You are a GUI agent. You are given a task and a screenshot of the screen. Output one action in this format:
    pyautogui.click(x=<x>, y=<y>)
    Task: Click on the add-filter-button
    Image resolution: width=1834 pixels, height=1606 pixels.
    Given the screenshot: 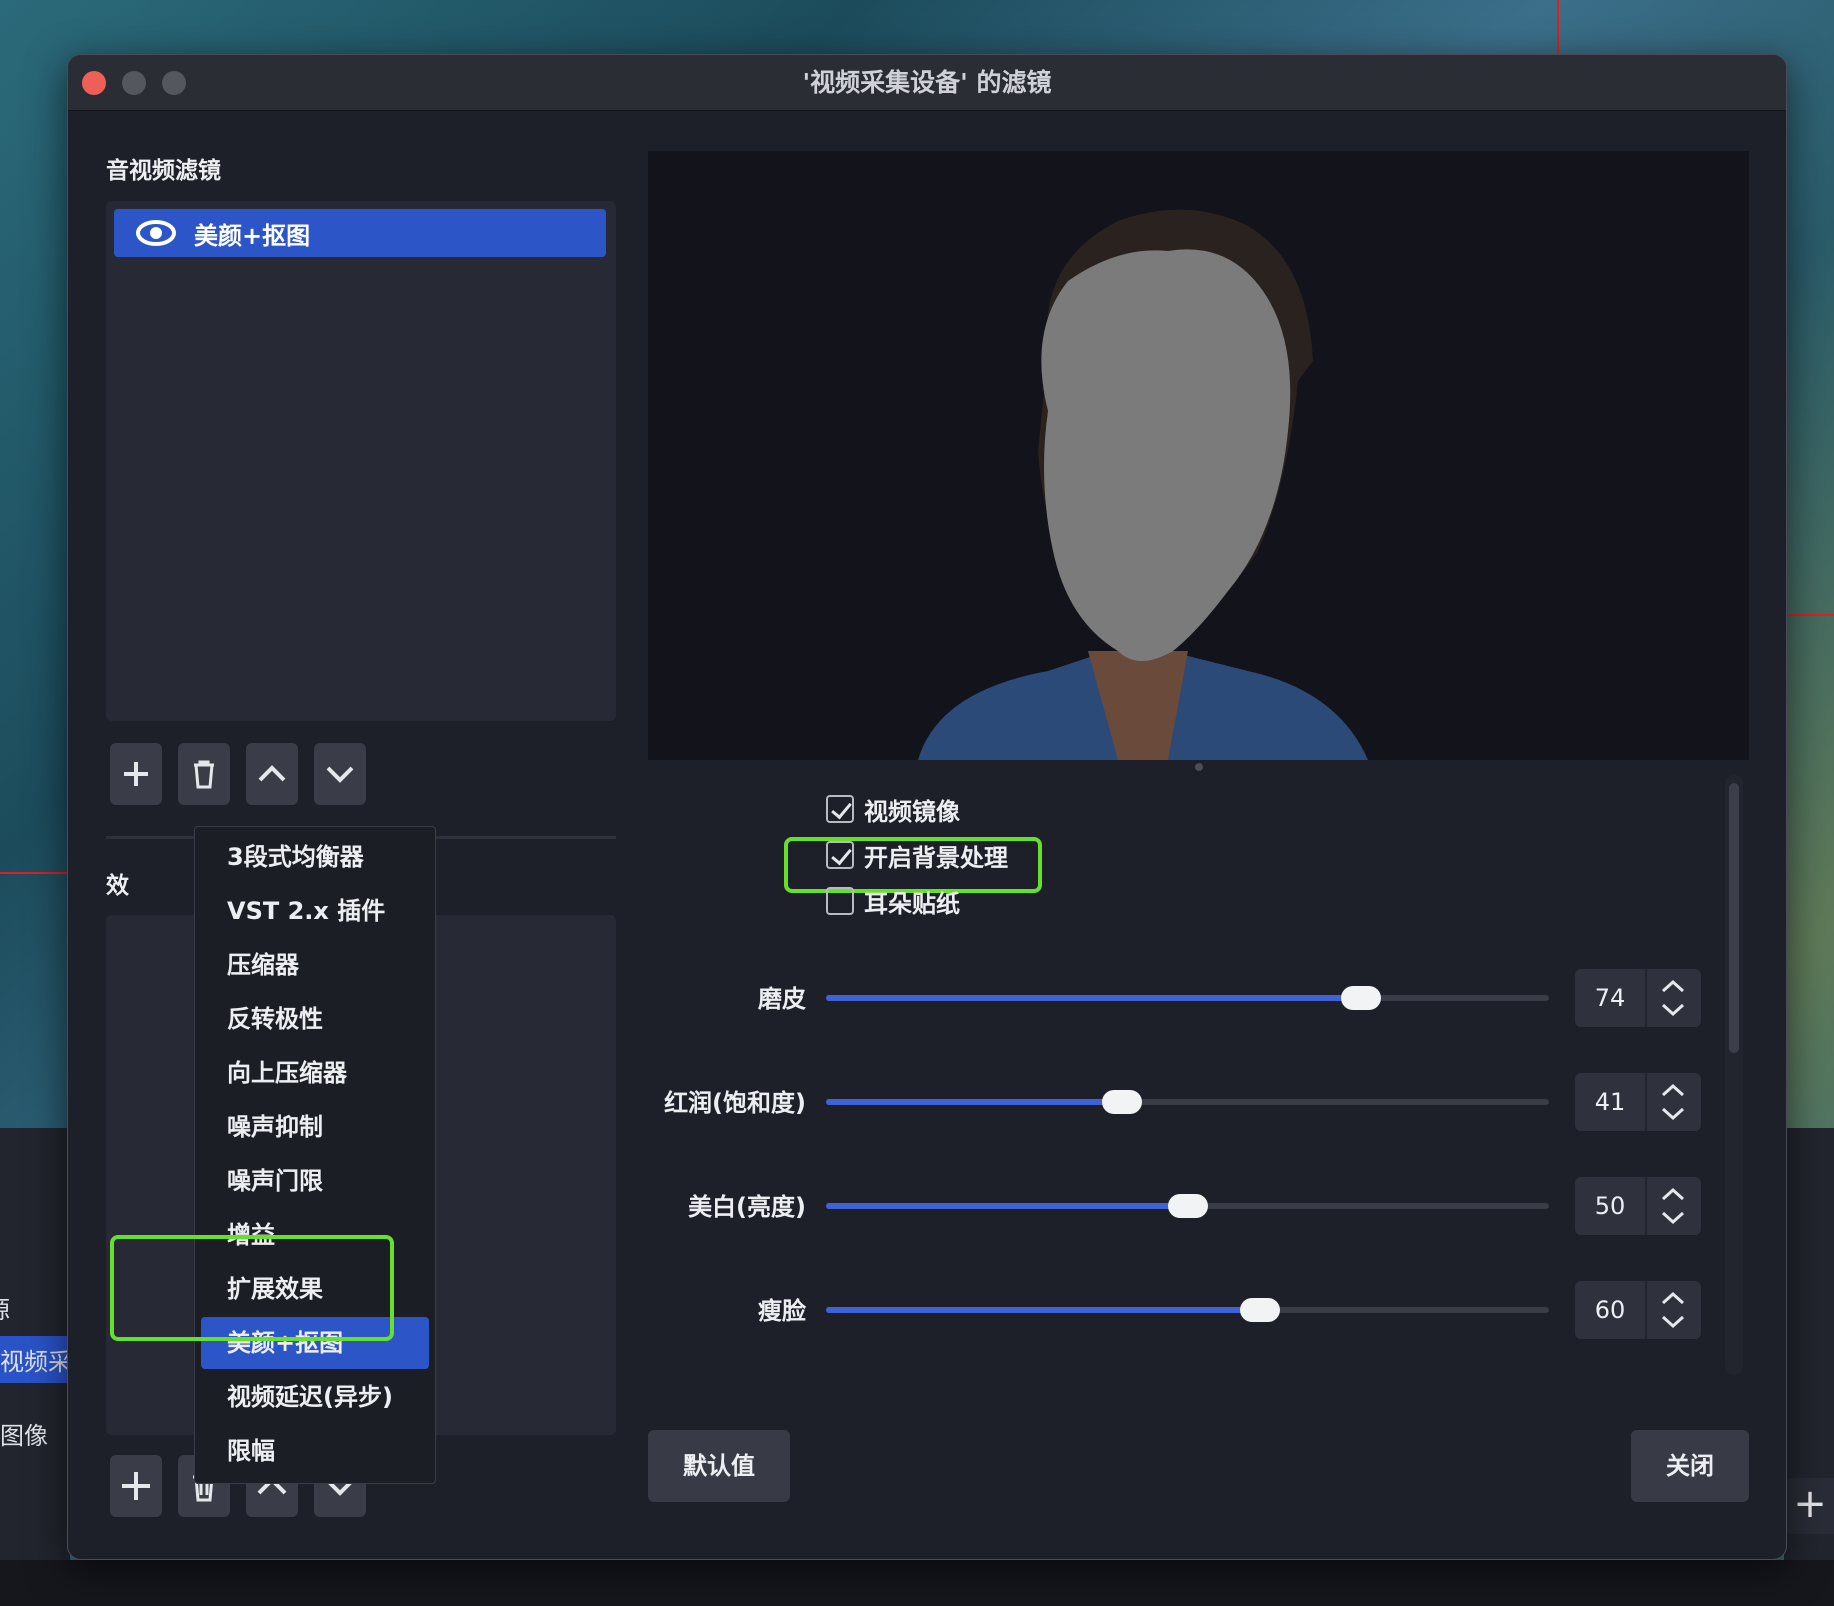 What is the action you would take?
    pyautogui.click(x=136, y=774)
    